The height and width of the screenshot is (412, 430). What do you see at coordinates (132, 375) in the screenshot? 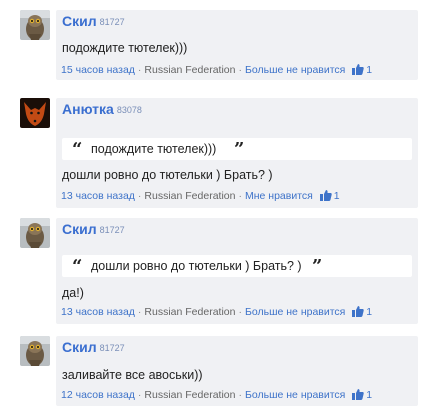
I see `comment-text: заливайте все авоськи))` at bounding box center [132, 375].